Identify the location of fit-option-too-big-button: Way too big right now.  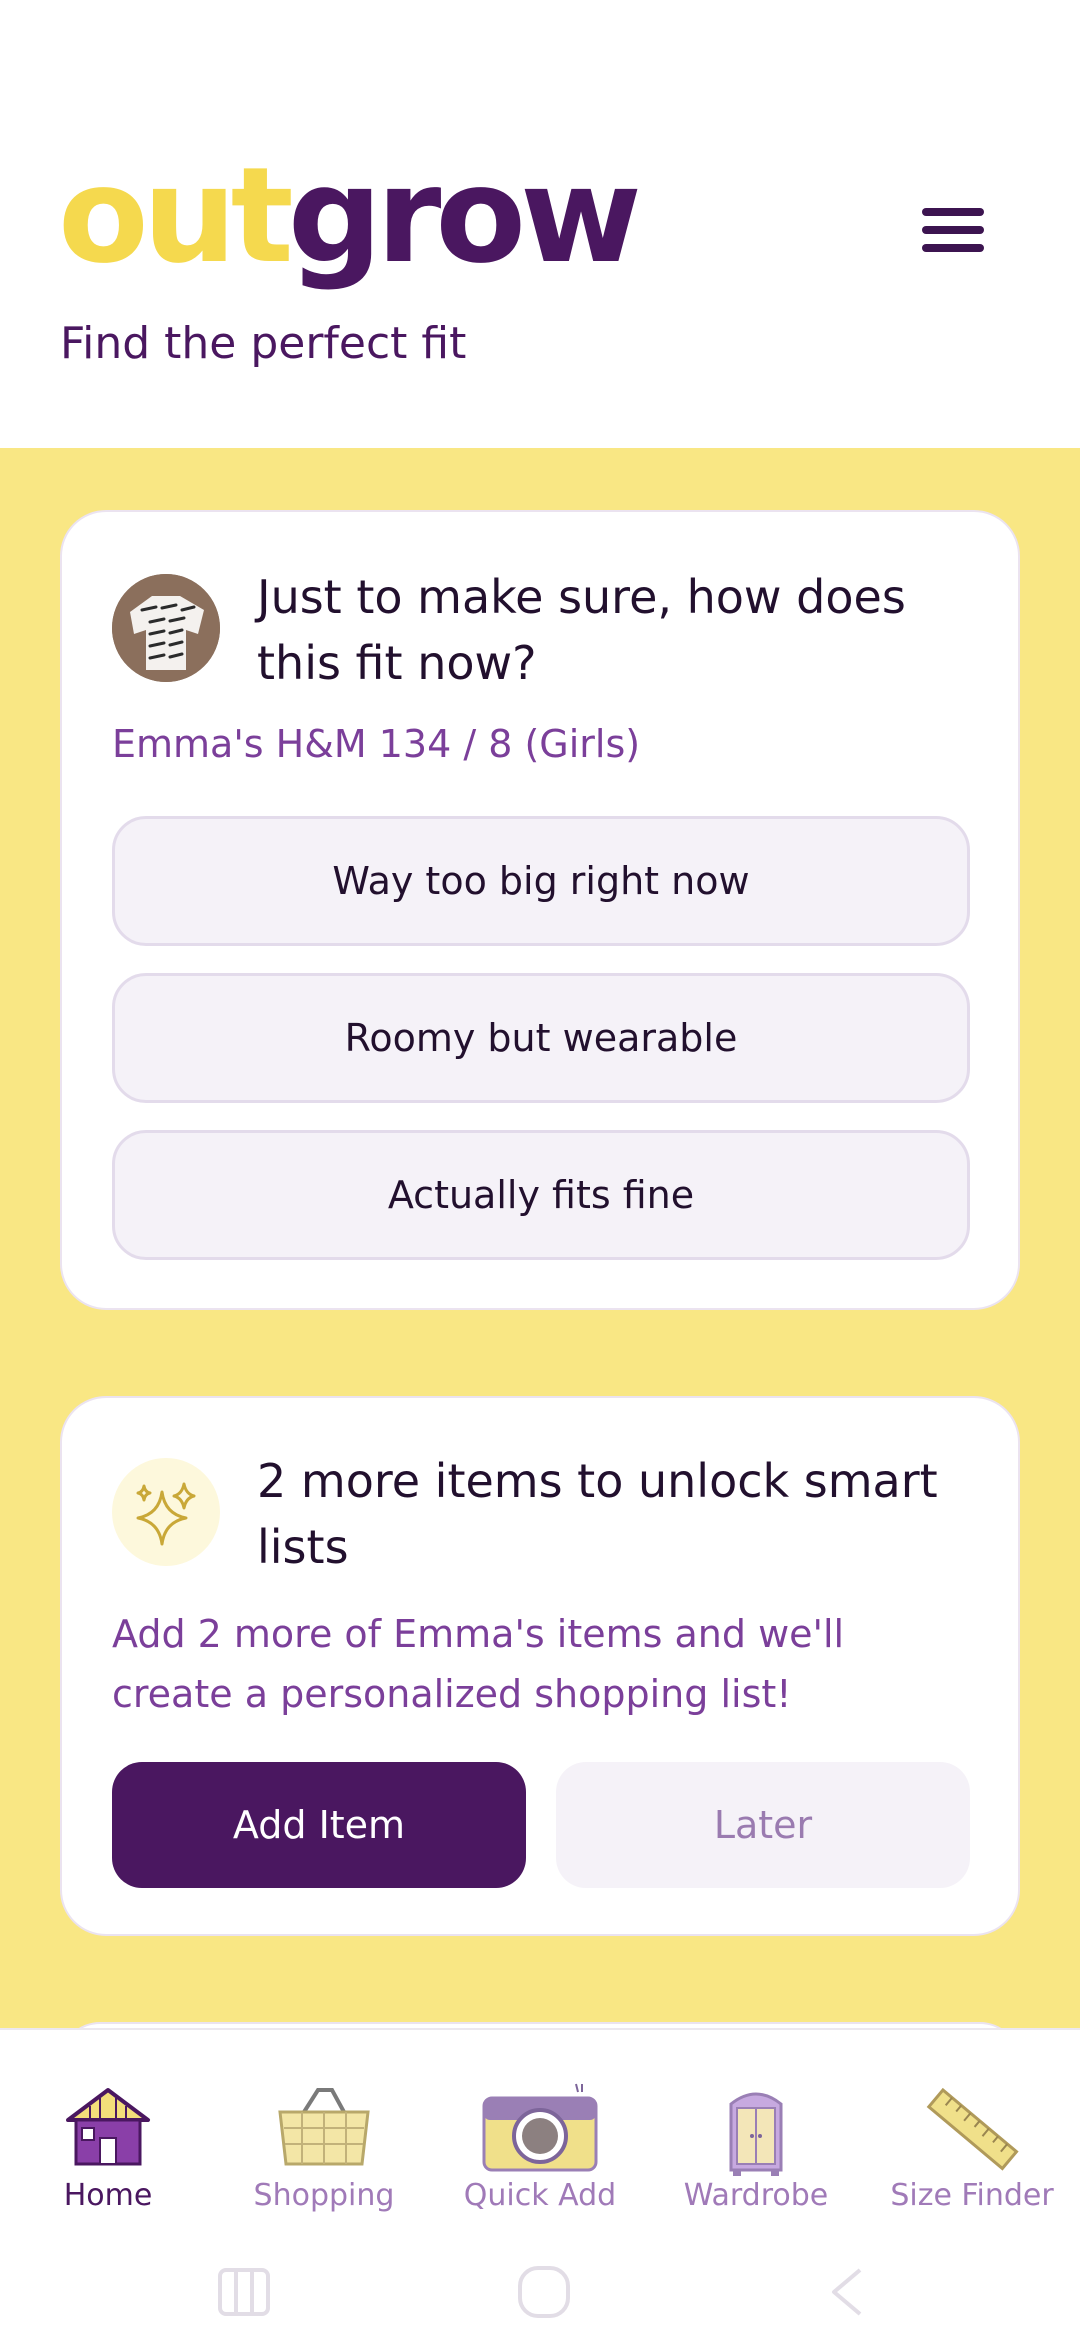
(541, 881).